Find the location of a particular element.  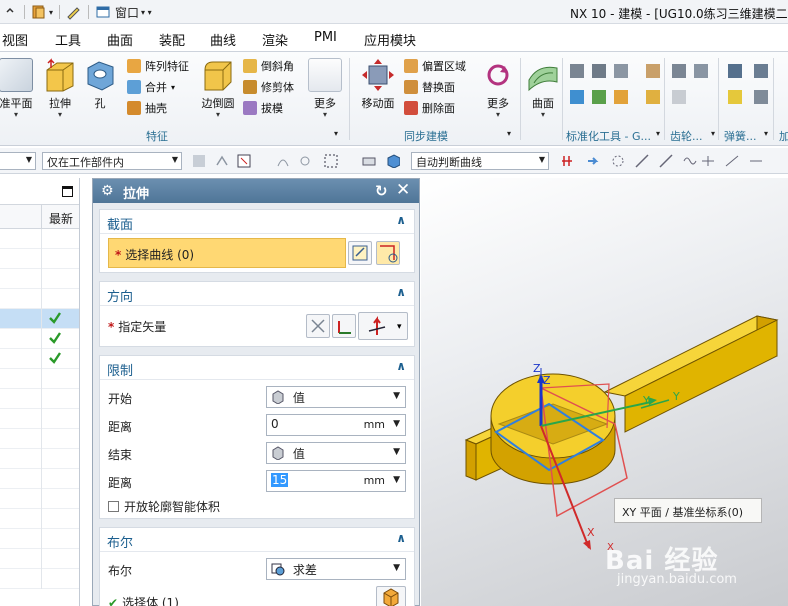

edge-blend-button: 边倒圆 ▾ is located at coordinates (218, 88).